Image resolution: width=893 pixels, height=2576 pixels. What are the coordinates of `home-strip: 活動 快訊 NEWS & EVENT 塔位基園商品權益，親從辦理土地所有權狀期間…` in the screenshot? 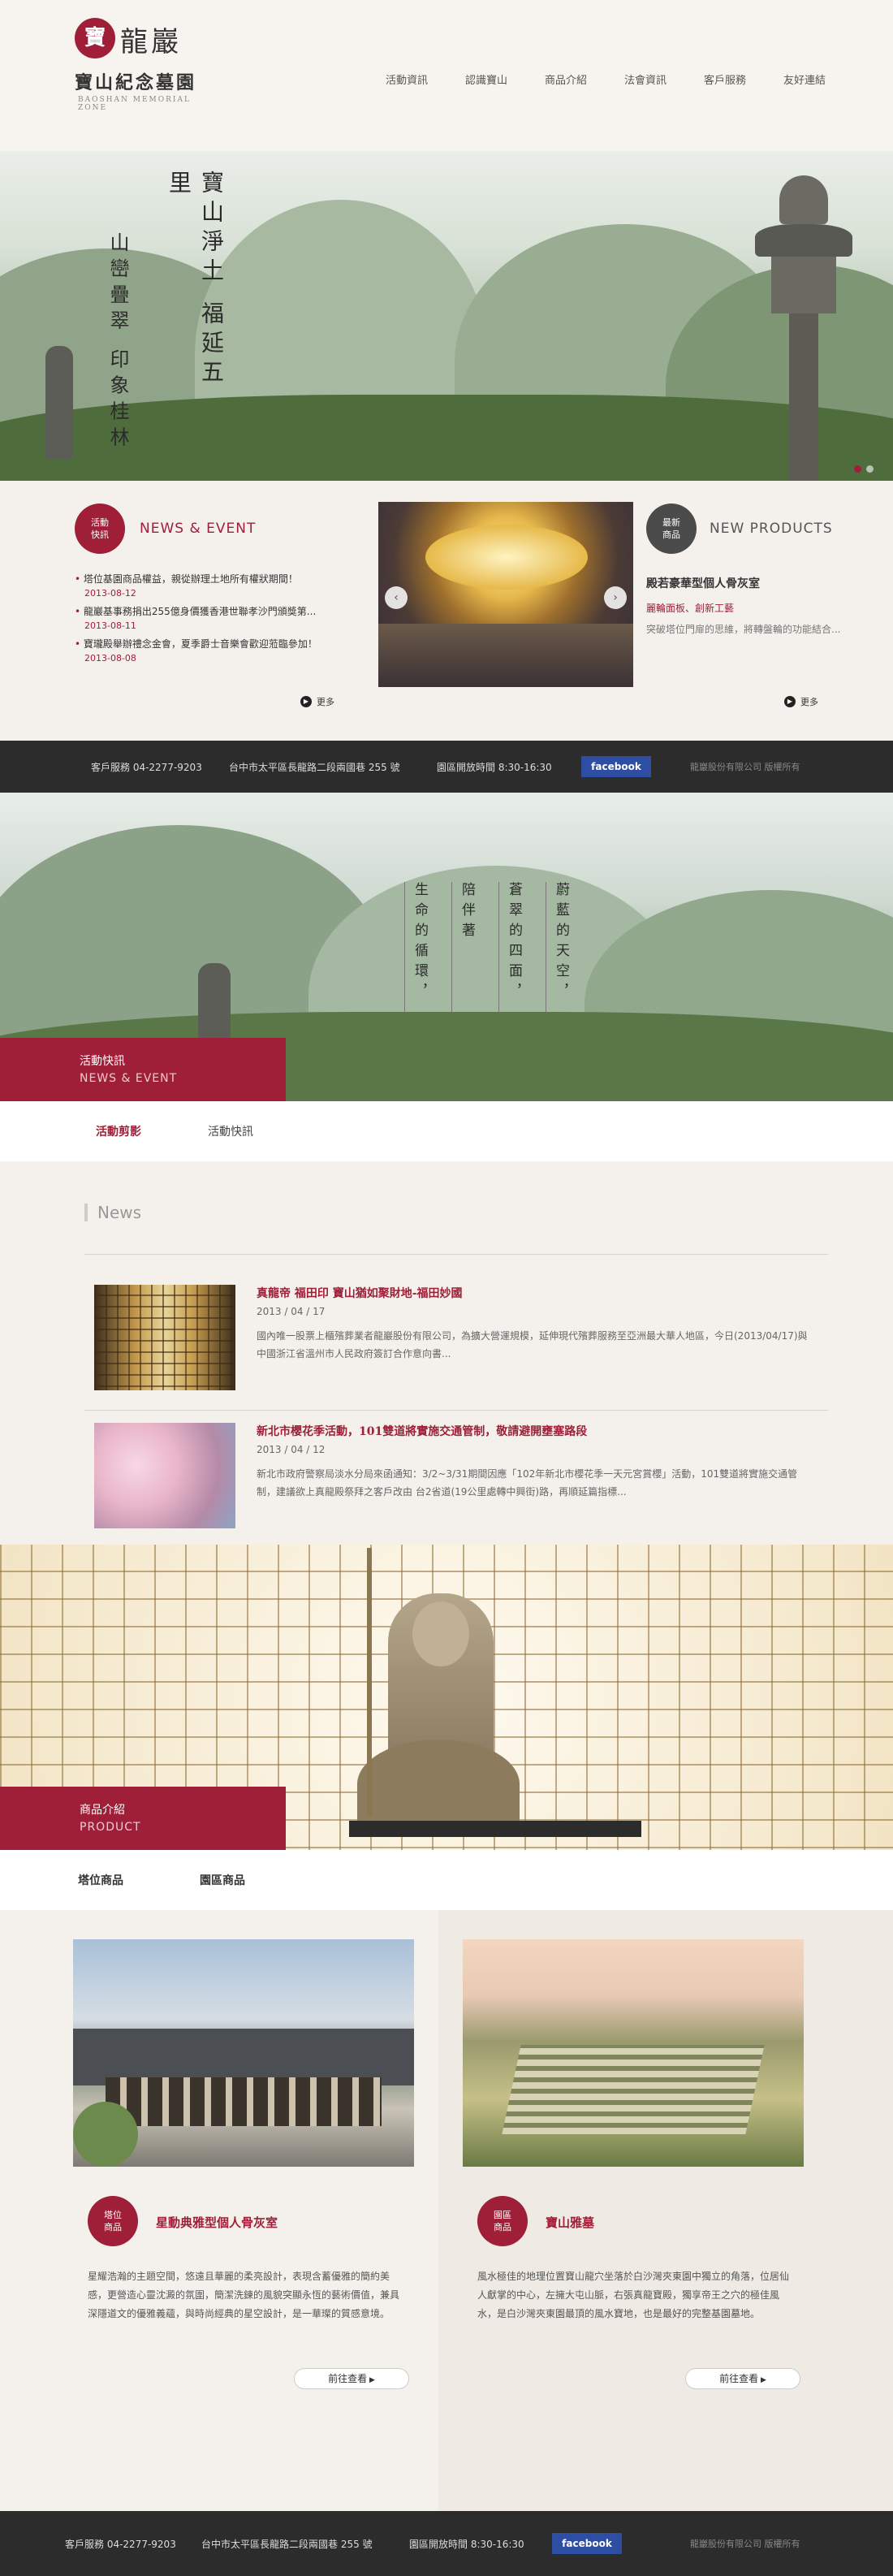 It's located at (446, 611).